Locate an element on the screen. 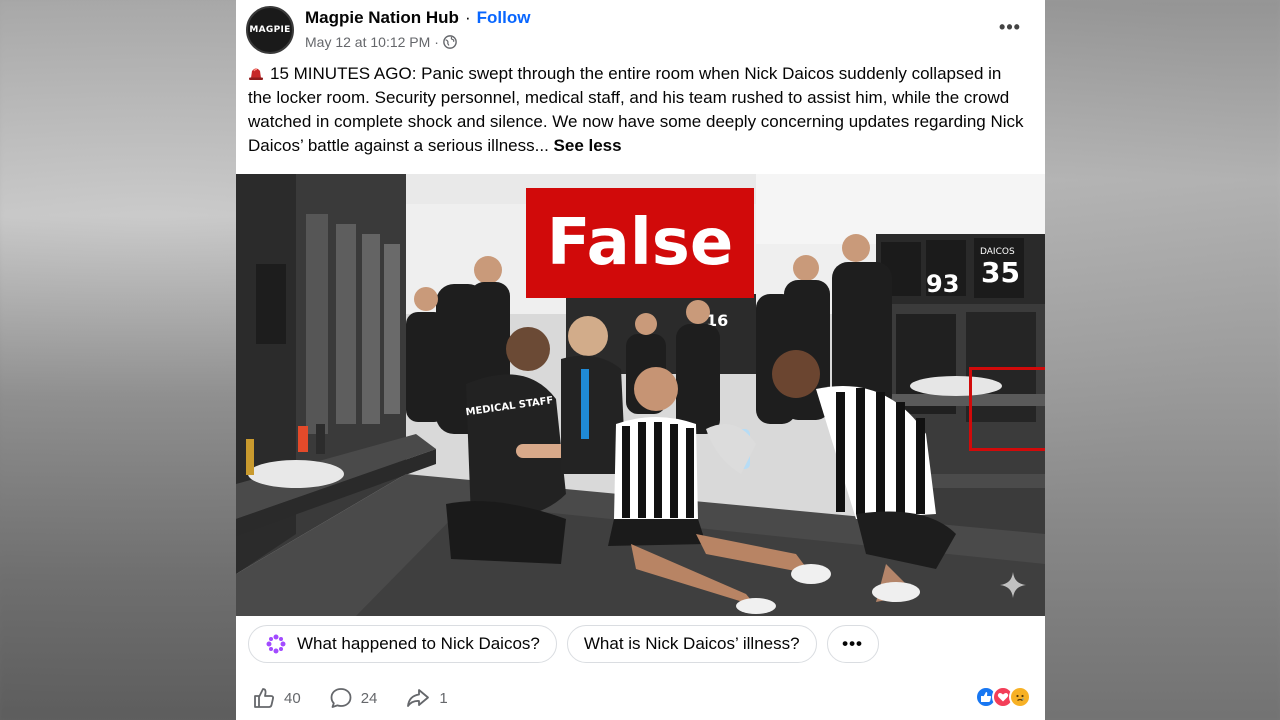  ai-sparkle-icon is located at coordinates (1013, 585).